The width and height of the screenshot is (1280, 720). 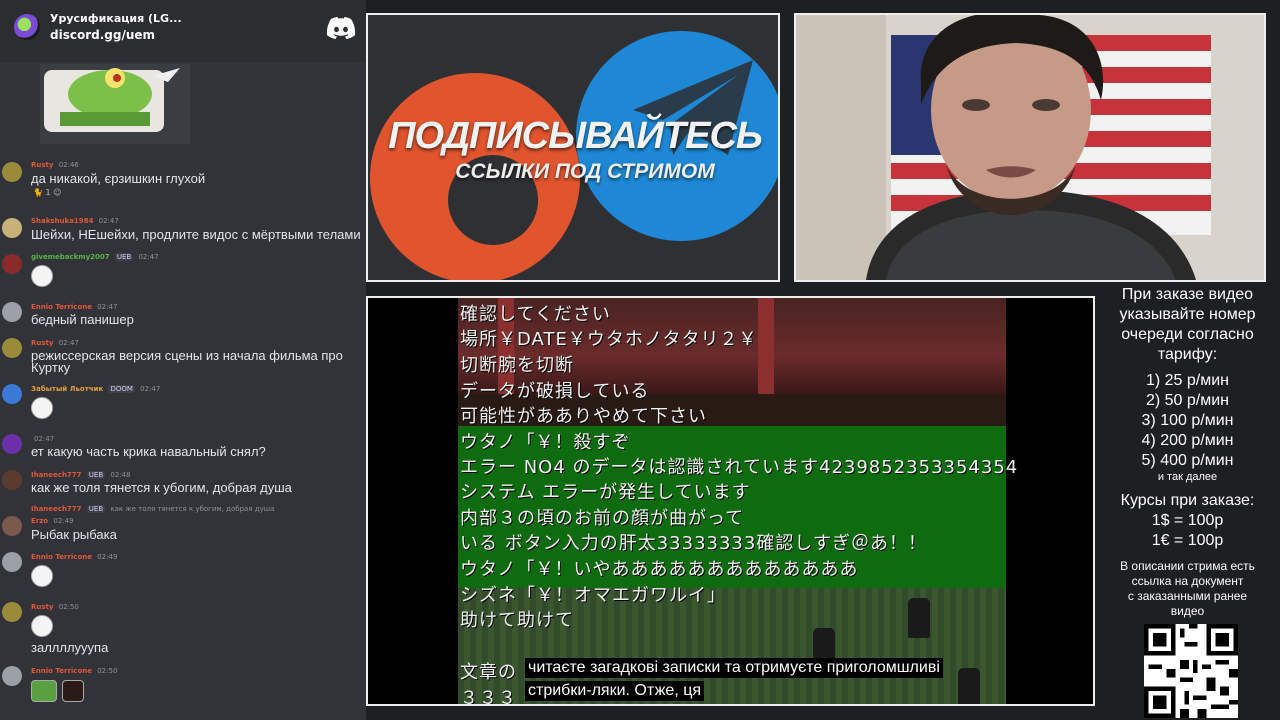 I want to click on username: Забытый Льотчик, so click(x=67, y=389).